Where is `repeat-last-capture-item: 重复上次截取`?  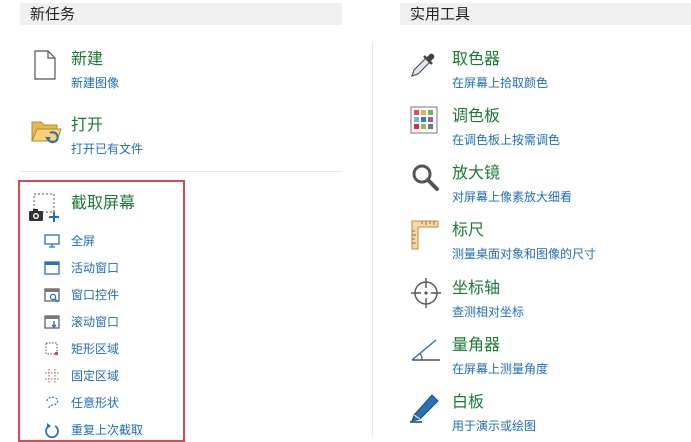 repeat-last-capture-item: 重复上次截取 is located at coordinates (109, 430).